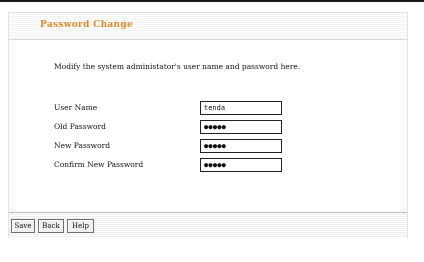  Describe the element at coordinates (174, 127) in the screenshot. I see `old-password-row: Old Password ●●●●●` at that location.